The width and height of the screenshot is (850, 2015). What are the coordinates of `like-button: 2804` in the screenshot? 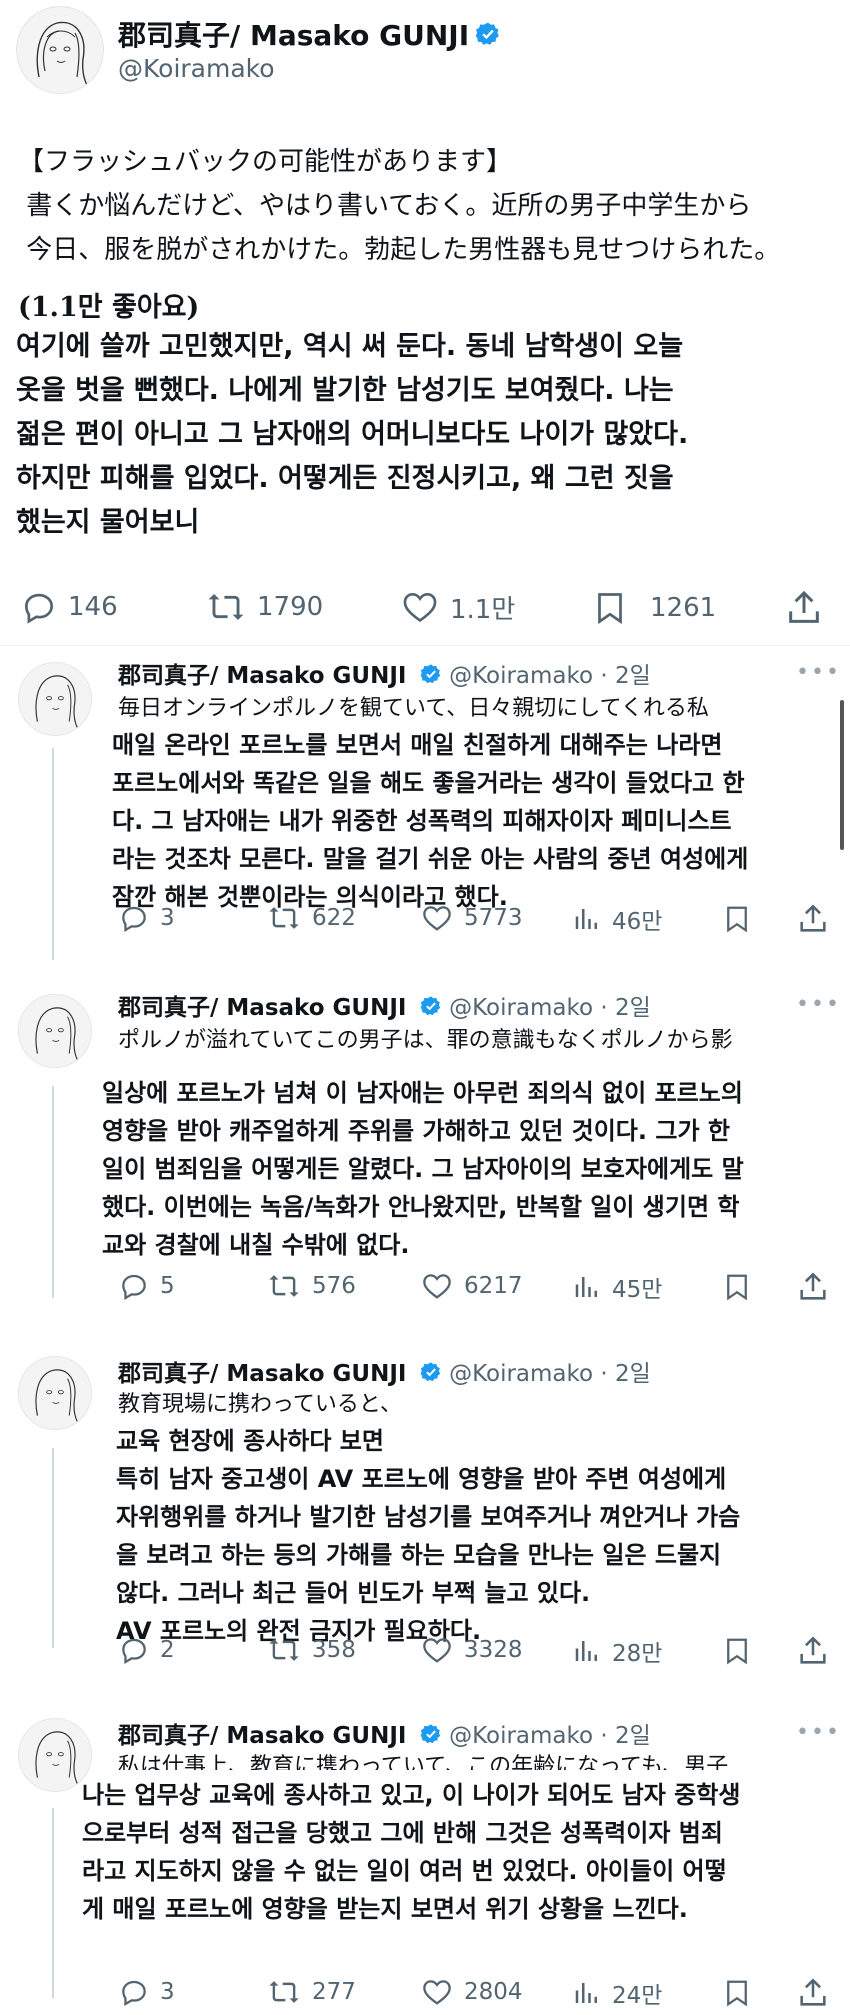 It's located at (471, 1992).